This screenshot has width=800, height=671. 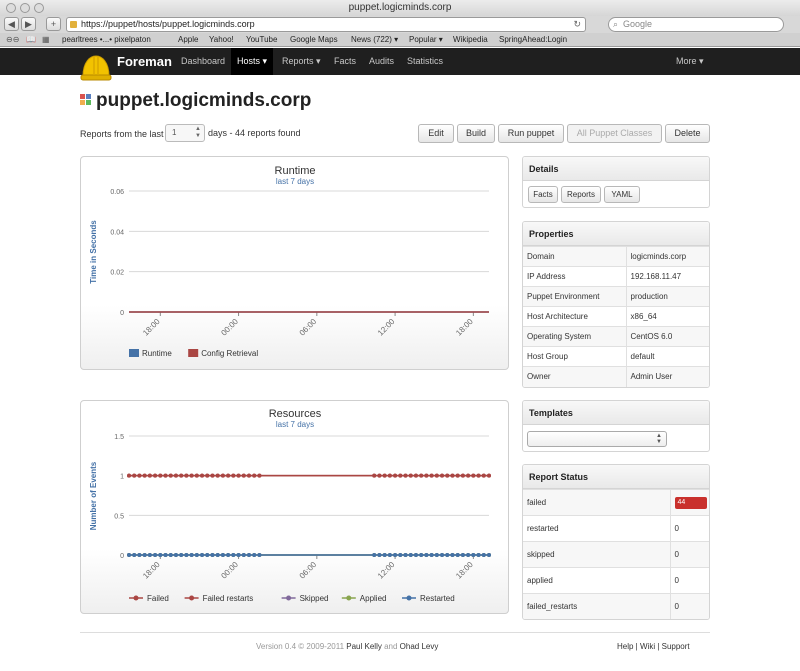 What do you see at coordinates (696, 24) in the screenshot?
I see `search-input: ⌕ Google` at bounding box center [696, 24].